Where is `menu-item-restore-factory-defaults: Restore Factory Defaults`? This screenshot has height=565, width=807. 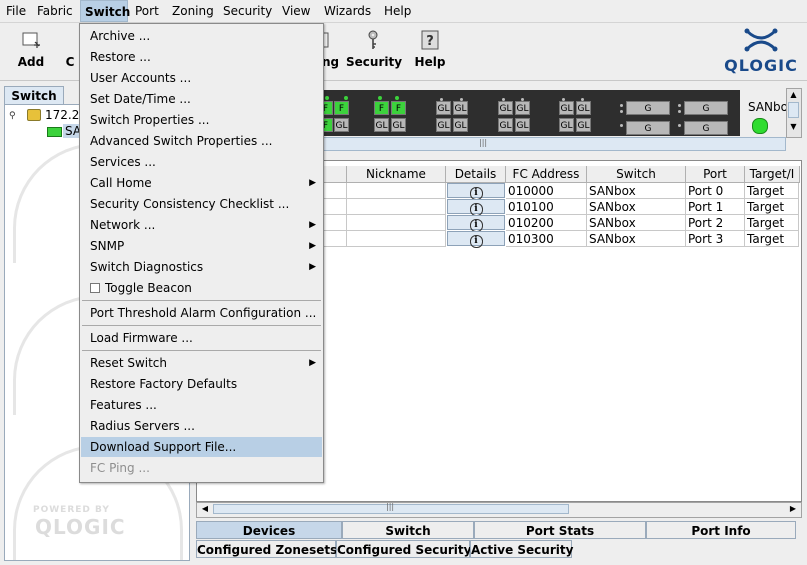
menu-item-restore-factory-defaults: Restore Factory Defaults is located at coordinates (201, 384).